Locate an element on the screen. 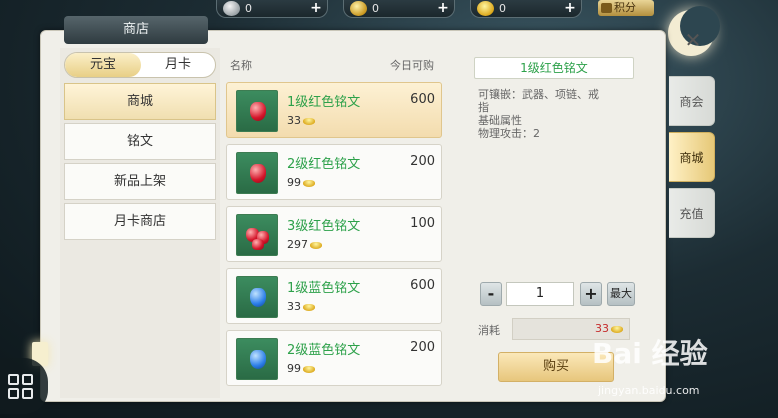 The image size is (778, 418). header-name: 名称 is located at coordinates (241, 65).